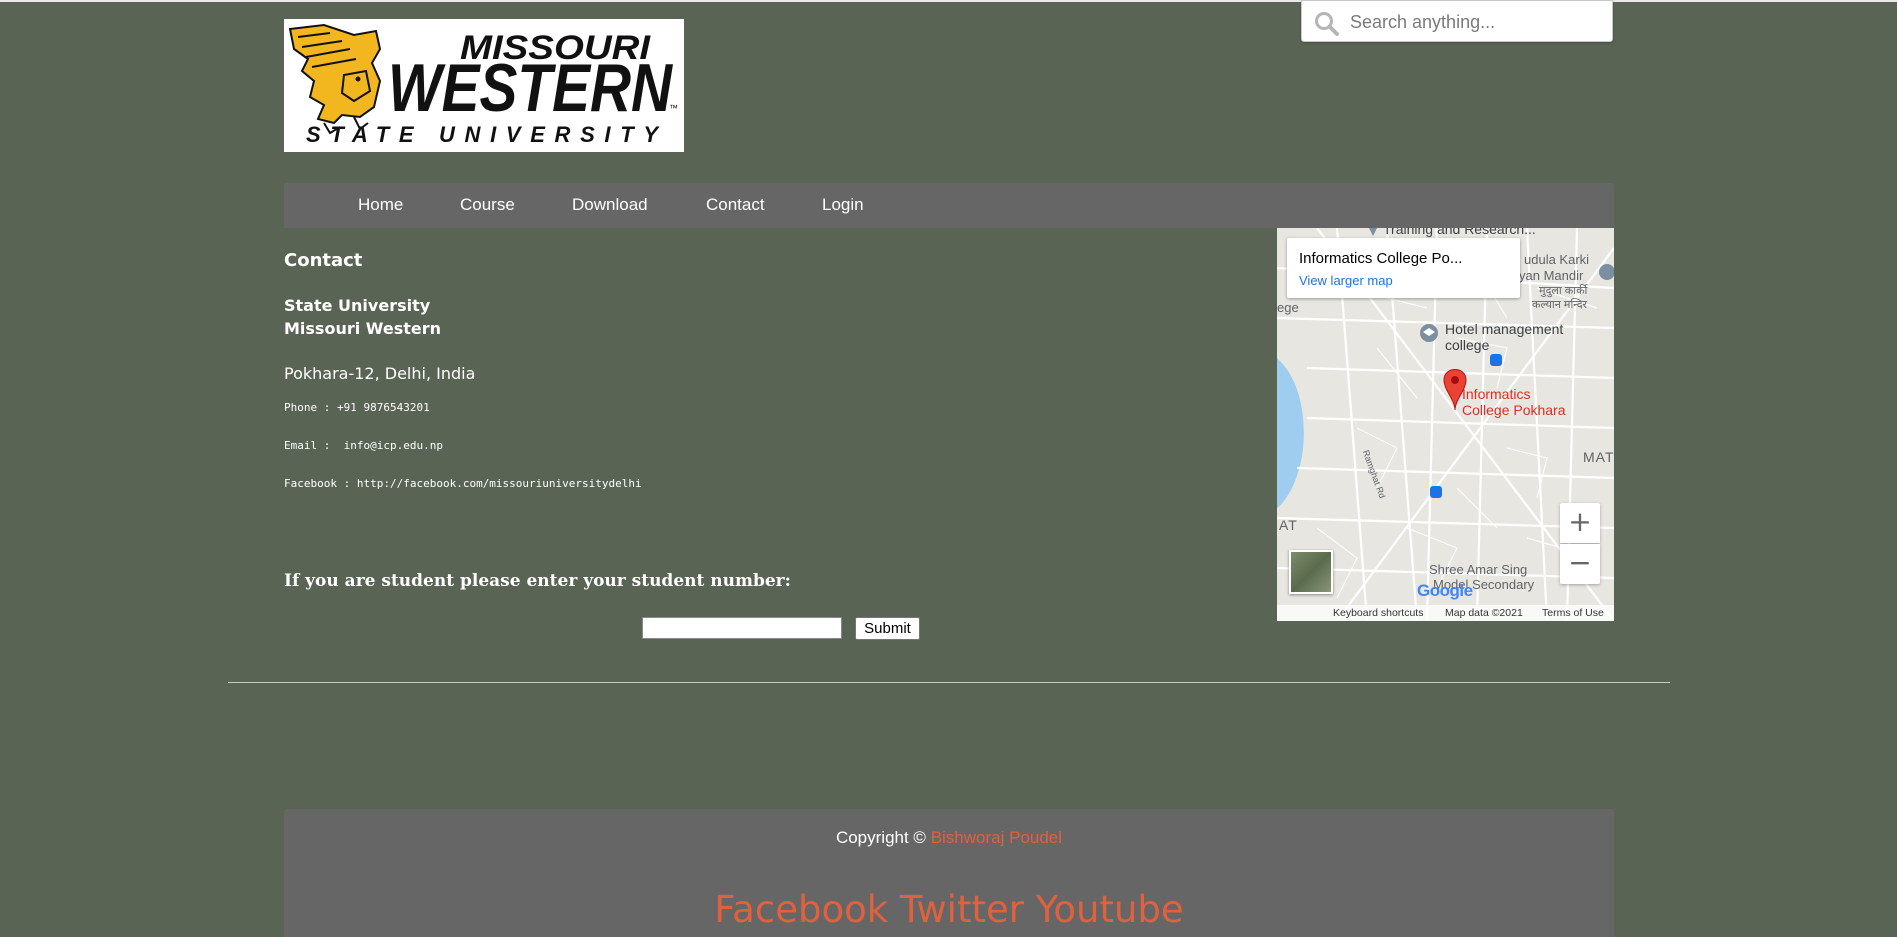  Describe the element at coordinates (393, 445) in the screenshot. I see `email-value: info@icp.edu.np` at that location.